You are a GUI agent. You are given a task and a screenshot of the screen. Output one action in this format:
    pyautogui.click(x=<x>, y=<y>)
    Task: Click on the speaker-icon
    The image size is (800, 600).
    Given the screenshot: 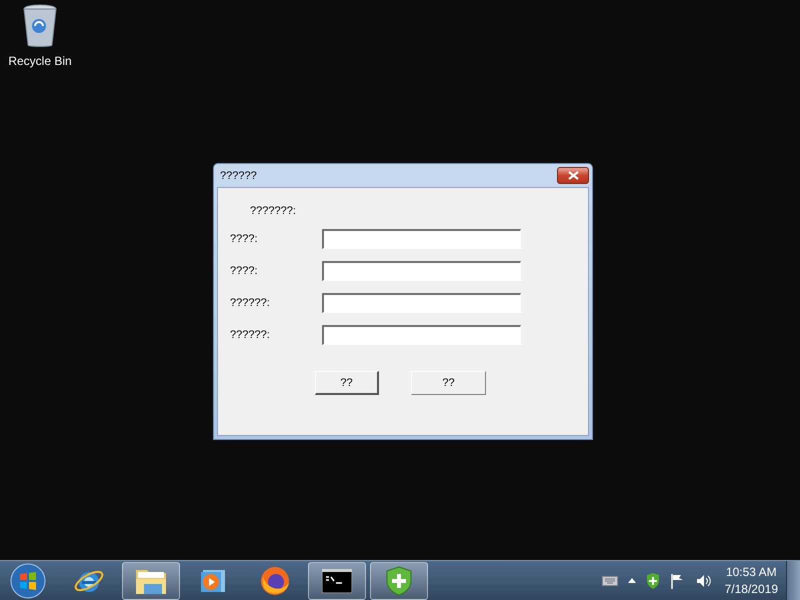 What is the action you would take?
    pyautogui.click(x=704, y=581)
    